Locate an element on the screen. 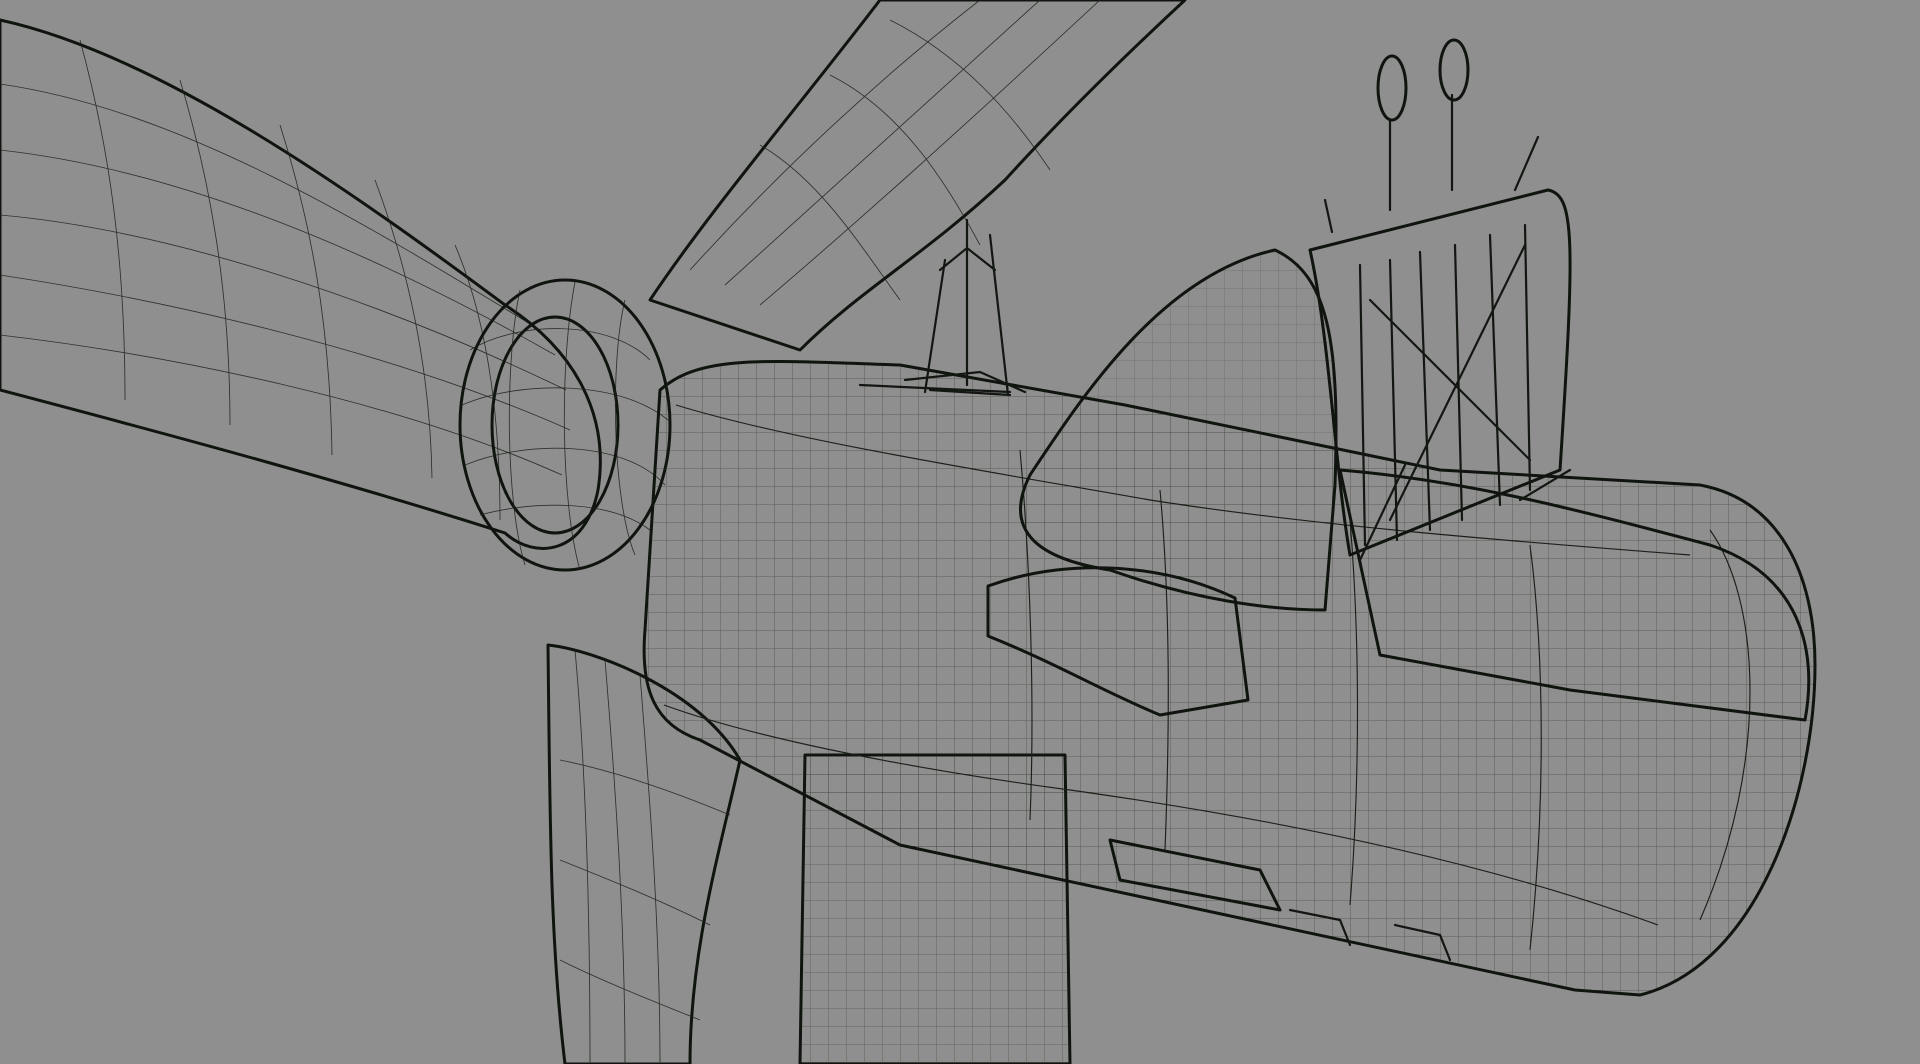 This screenshot has height=1064, width=1920. rotor-blade-top is located at coordinates (917, 176).